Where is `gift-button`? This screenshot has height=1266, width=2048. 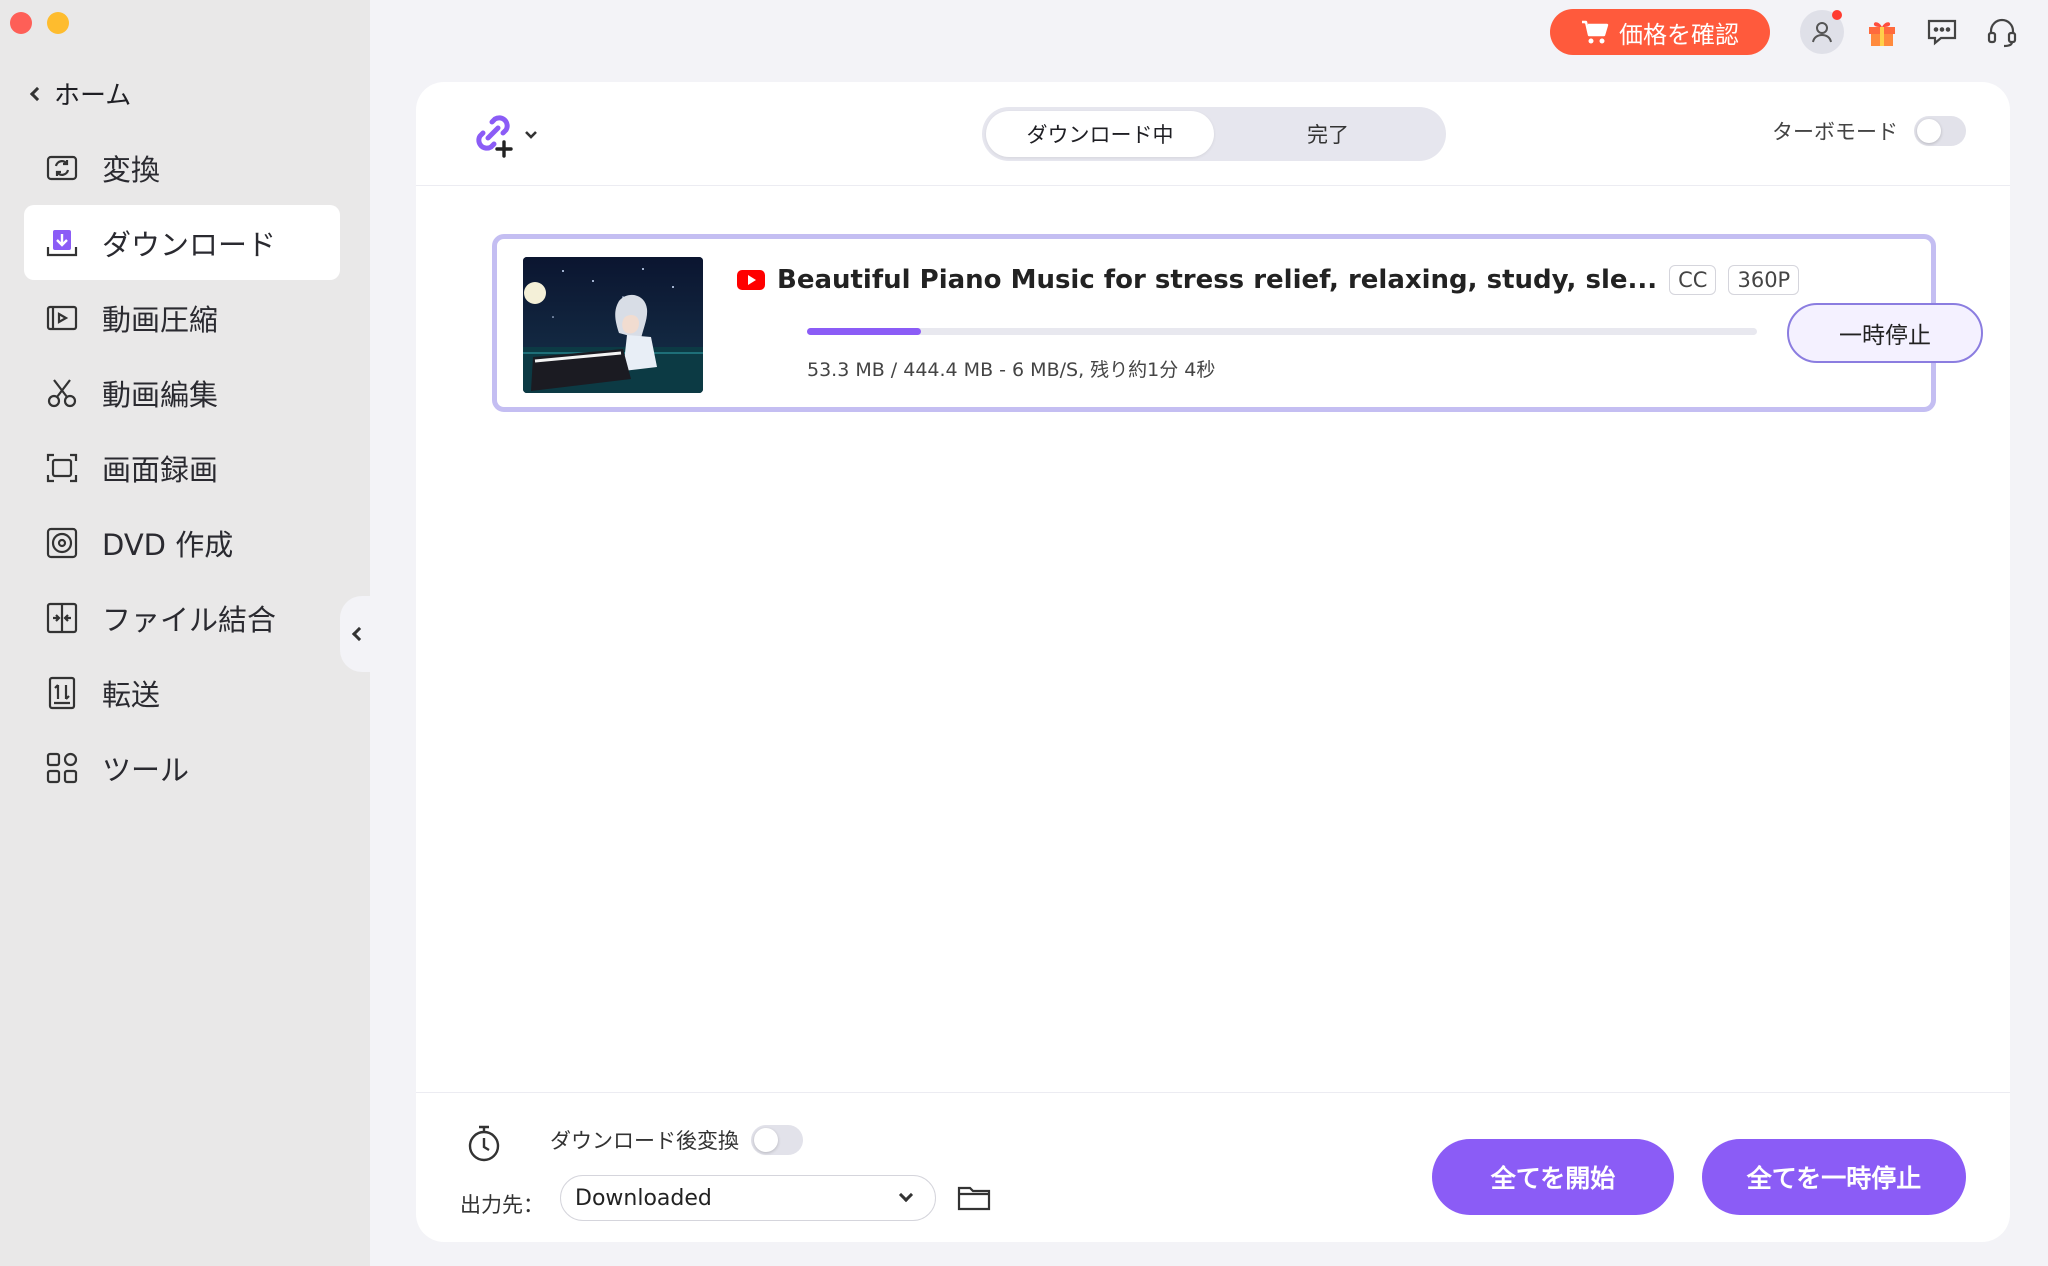 gift-button is located at coordinates (1882, 32).